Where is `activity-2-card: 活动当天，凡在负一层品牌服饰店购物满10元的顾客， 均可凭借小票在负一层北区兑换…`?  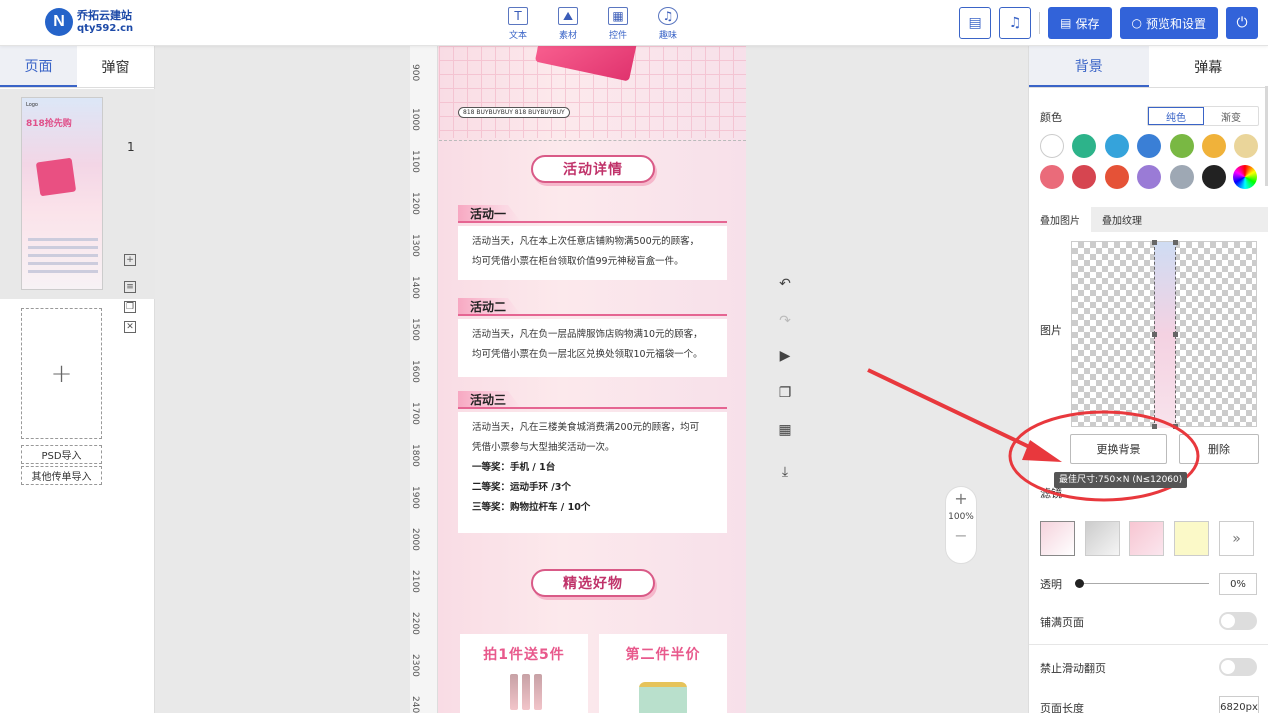
activity-2-card: 活动当天，凡在负一层品牌服饰店购物满10元的顾客， 均可凭借小票在负一层北区兑换… is located at coordinates (592, 348).